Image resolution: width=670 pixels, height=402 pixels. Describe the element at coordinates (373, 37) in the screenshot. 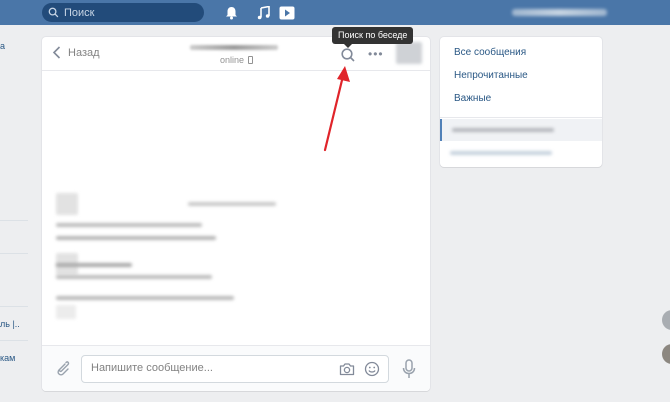

I see `search-tooltip: Поиск по беседе` at that location.